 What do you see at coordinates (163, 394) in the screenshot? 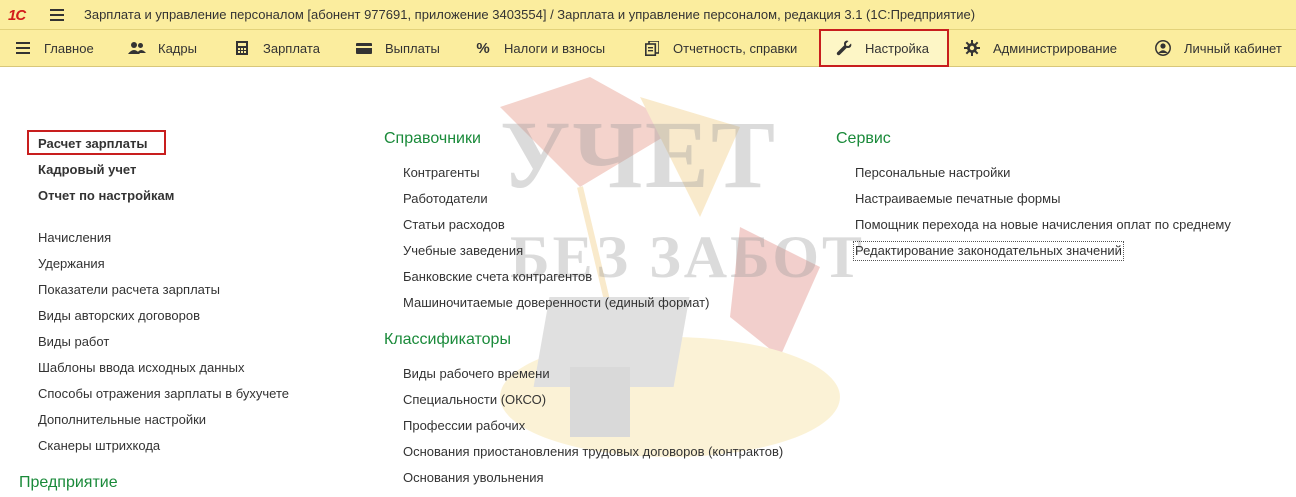
I see `link-accounting-reflection: Способы отражения зарплаты в бухучете` at bounding box center [163, 394].